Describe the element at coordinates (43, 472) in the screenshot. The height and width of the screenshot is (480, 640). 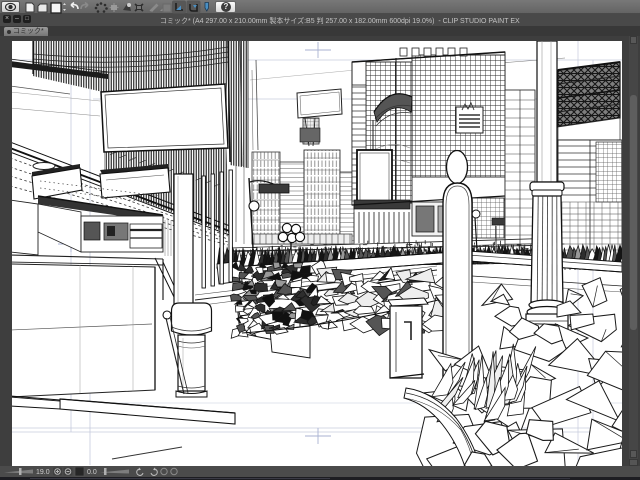
I see `svg-text: 19.0` at that location.